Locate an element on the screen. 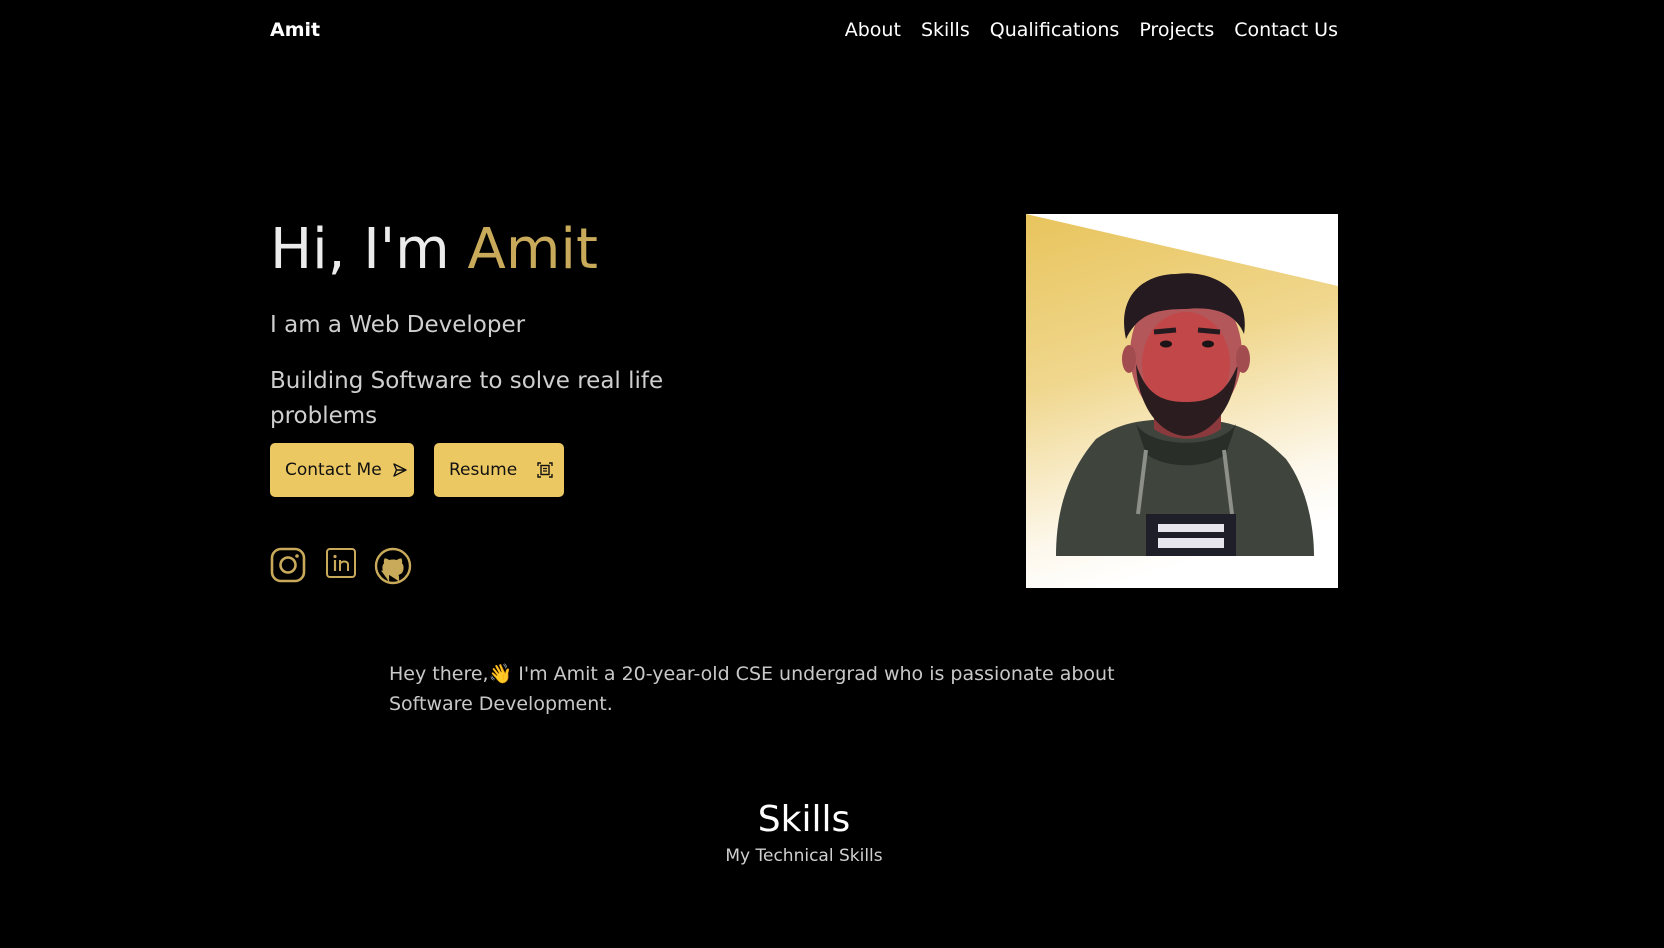 The height and width of the screenshot is (948, 1664). profile-photo-image is located at coordinates (1182, 401).